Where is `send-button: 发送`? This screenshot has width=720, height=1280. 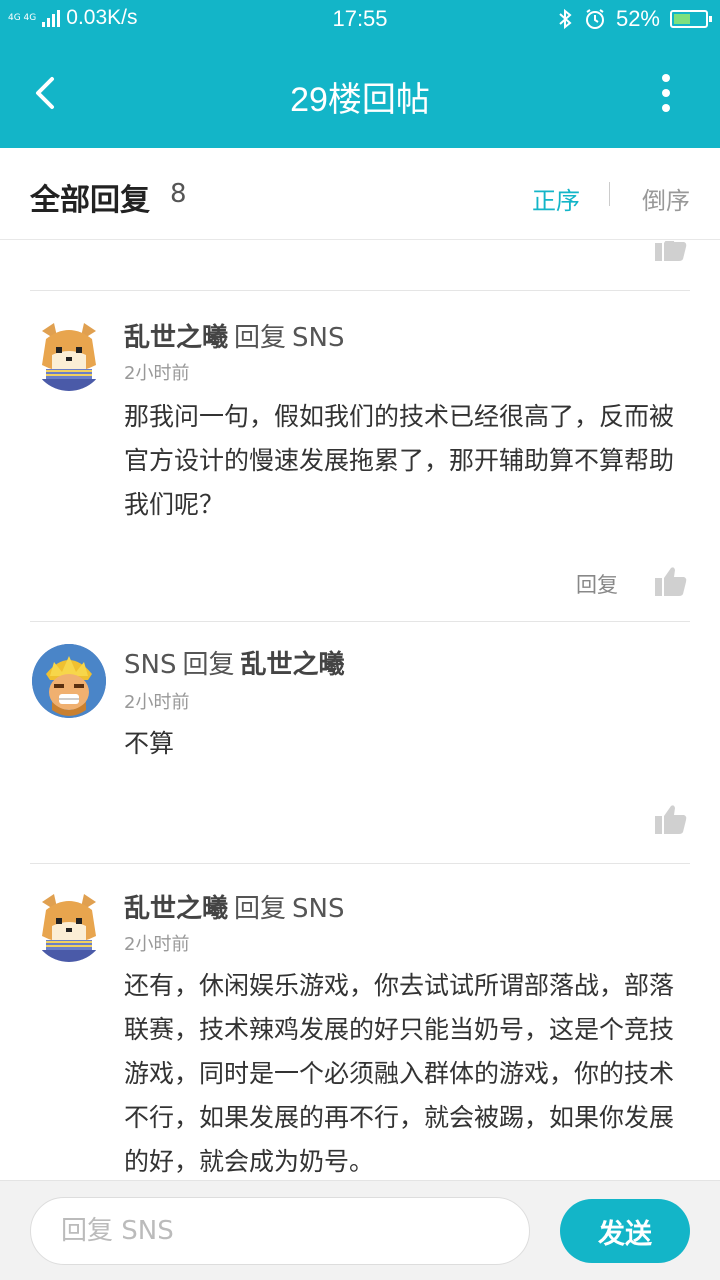
send-button: 发送 is located at coordinates (625, 1231).